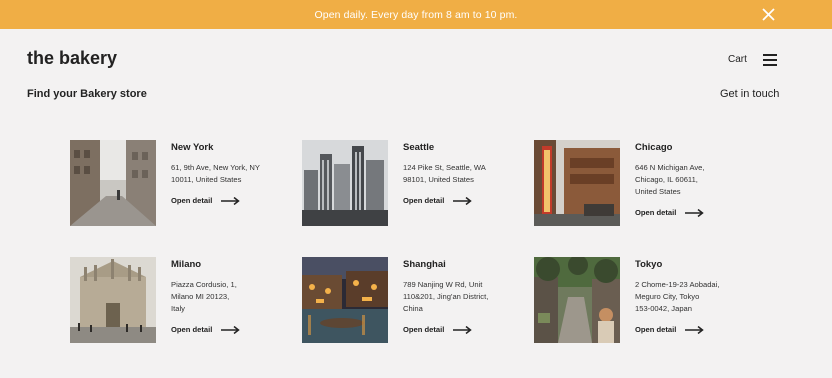  Describe the element at coordinates (737, 59) in the screenshot. I see `cart-link: Cart` at that location.